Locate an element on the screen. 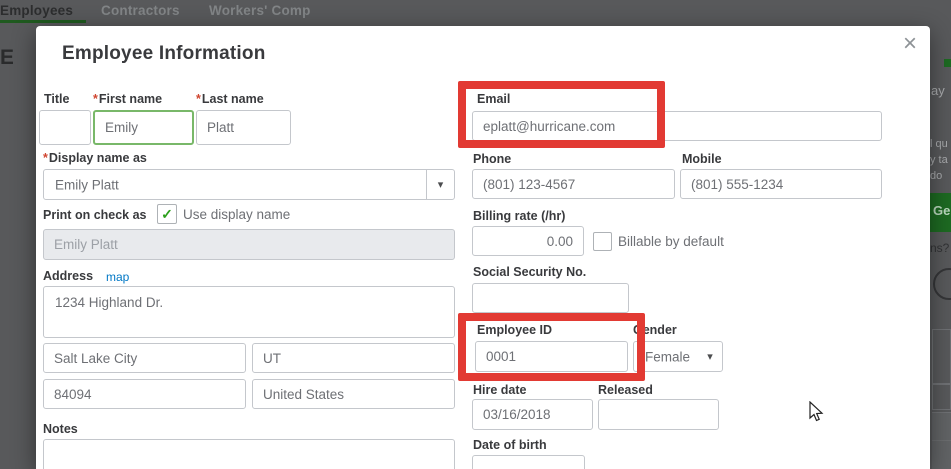 The width and height of the screenshot is (951, 469). last-name-label: *Last name is located at coordinates (230, 99).